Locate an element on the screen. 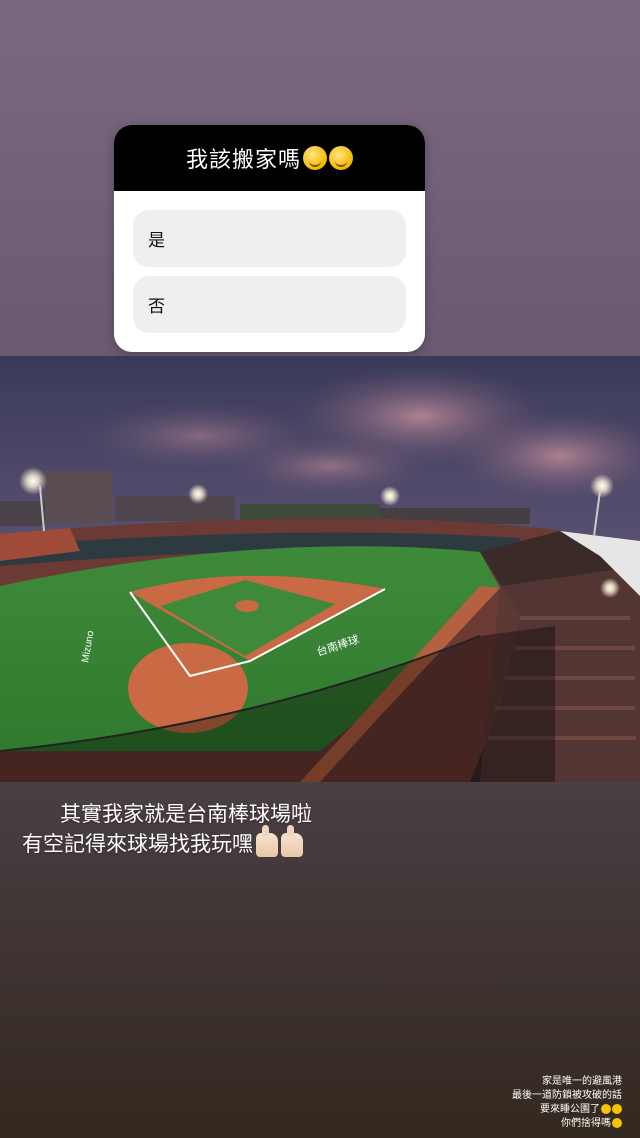  sad-emoji-icon is located at coordinates (617, 1123).